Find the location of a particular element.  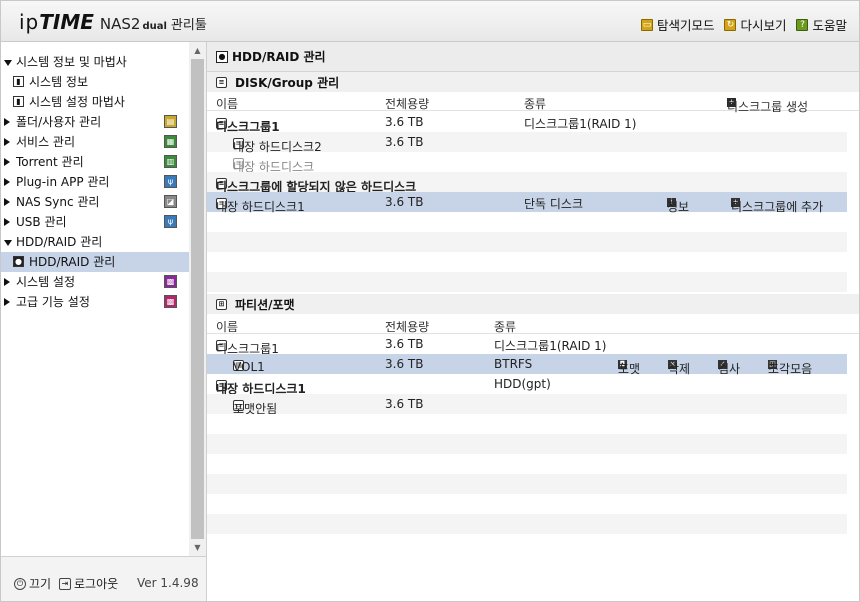

table-row: ≡ 내장 하드디스크 is located at coordinates (527, 163).